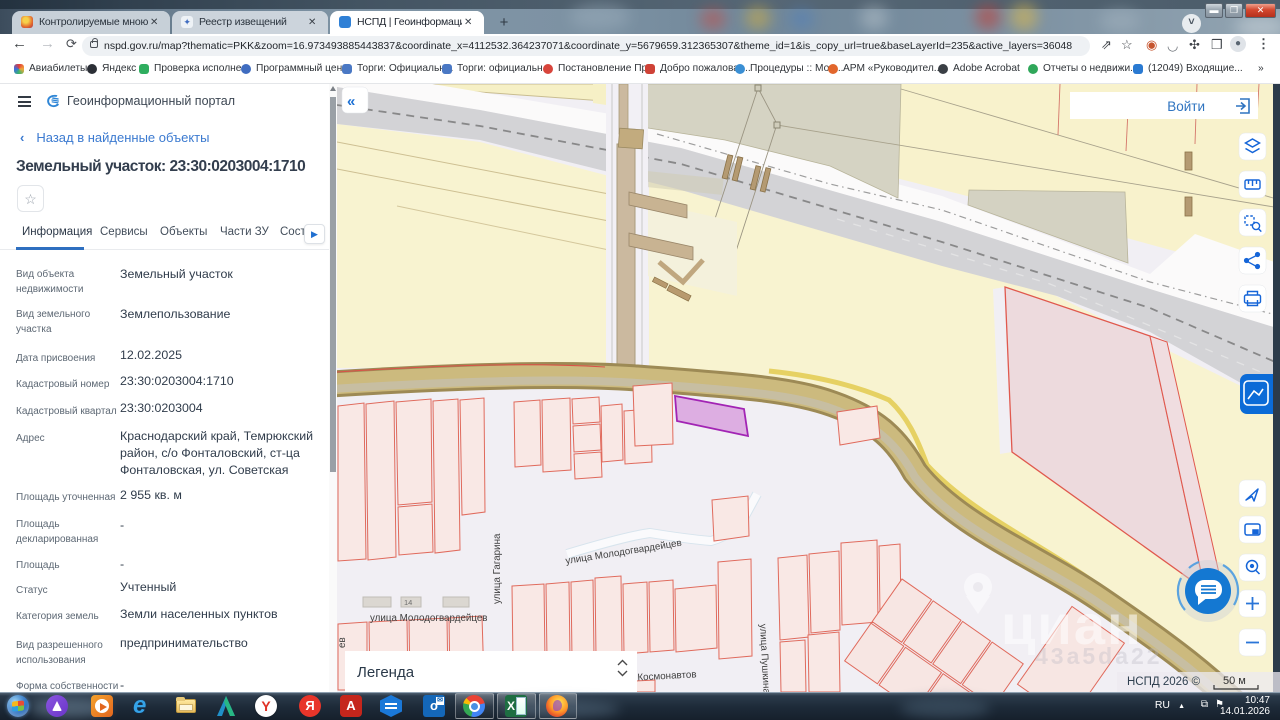 The width and height of the screenshot is (1280, 720). Describe the element at coordinates (342, 642) in the screenshot. I see `svg-text: ев` at that location.